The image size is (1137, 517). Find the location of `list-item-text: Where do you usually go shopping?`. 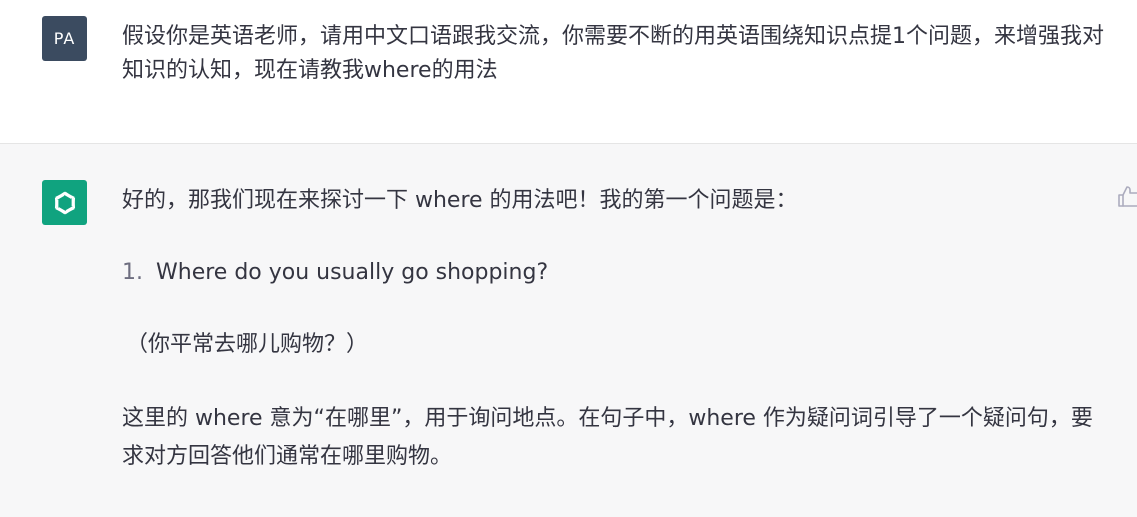

list-item-text: Where do you usually go shopping? is located at coordinates (352, 272).